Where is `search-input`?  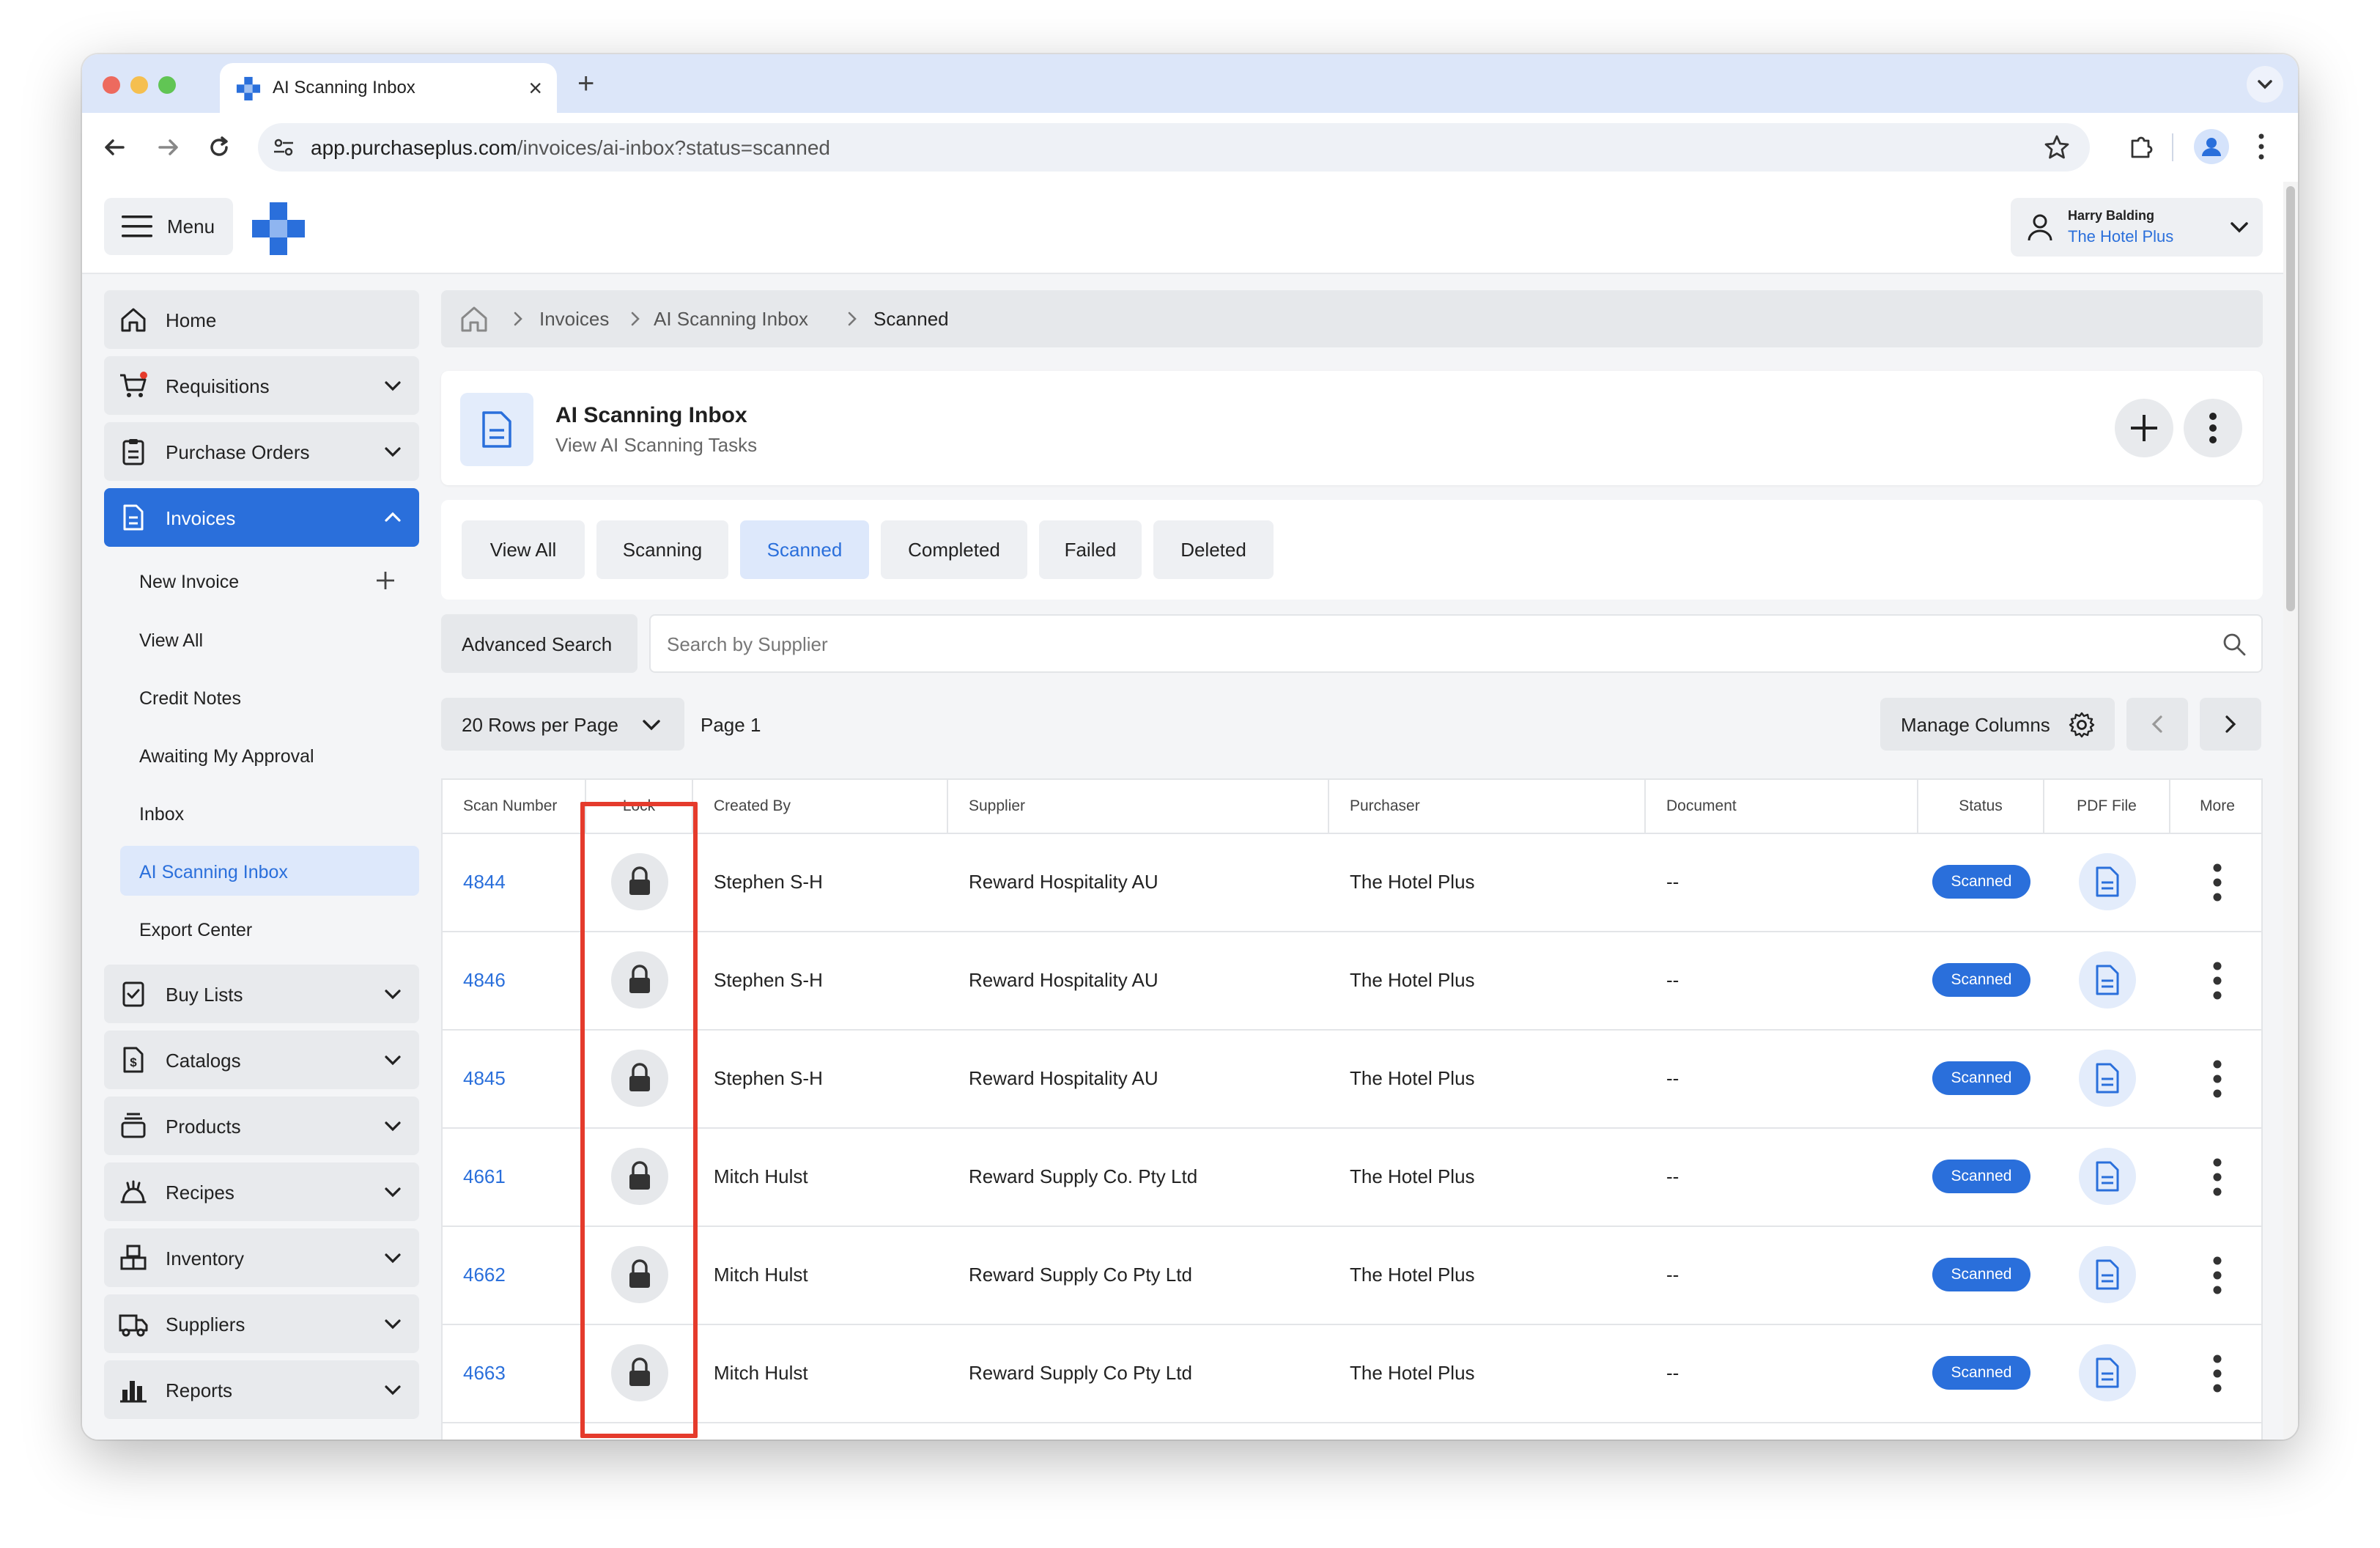
search-input is located at coordinates (1428, 644).